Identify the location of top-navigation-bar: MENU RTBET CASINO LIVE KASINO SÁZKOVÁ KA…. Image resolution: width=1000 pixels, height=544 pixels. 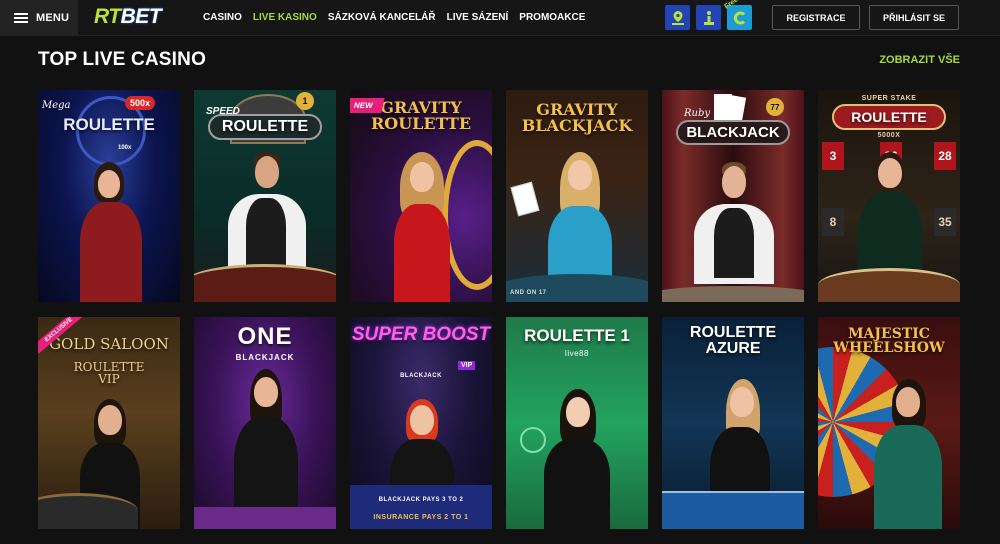
(500, 18).